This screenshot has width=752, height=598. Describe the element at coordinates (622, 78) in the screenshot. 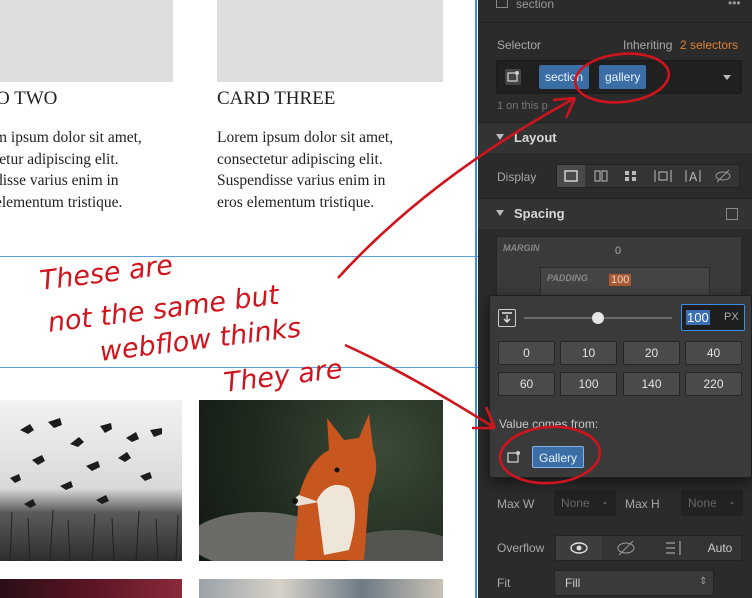

I see `annotation-circle-selector` at that location.